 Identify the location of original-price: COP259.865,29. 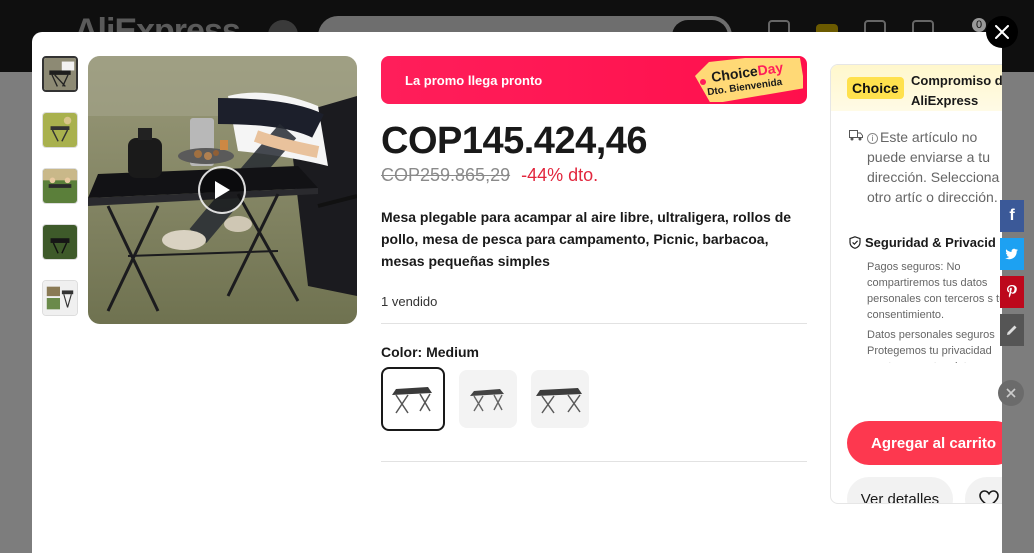
(446, 175).